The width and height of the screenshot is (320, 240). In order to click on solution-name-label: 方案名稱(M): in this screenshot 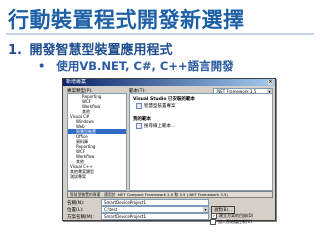, I will do `click(80, 217)`.